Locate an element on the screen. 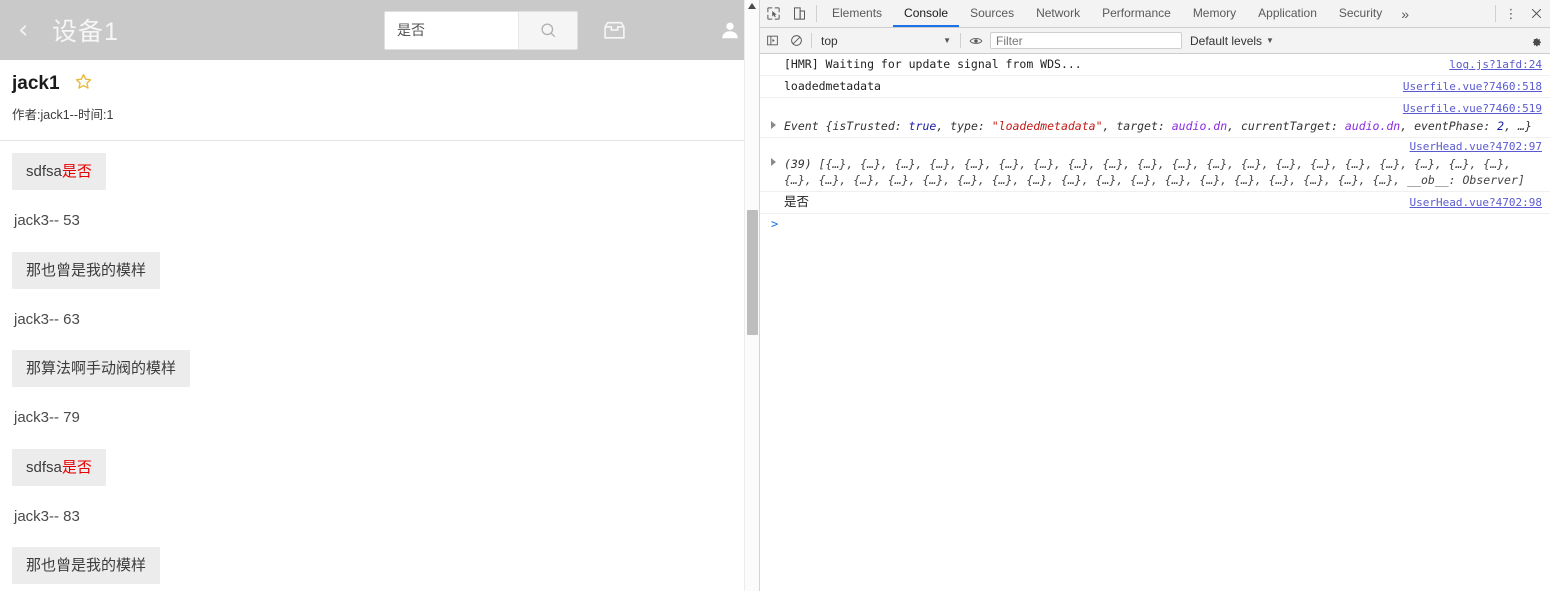 The width and height of the screenshot is (1550, 591). chevron-double-right-icon: » is located at coordinates (1405, 13).